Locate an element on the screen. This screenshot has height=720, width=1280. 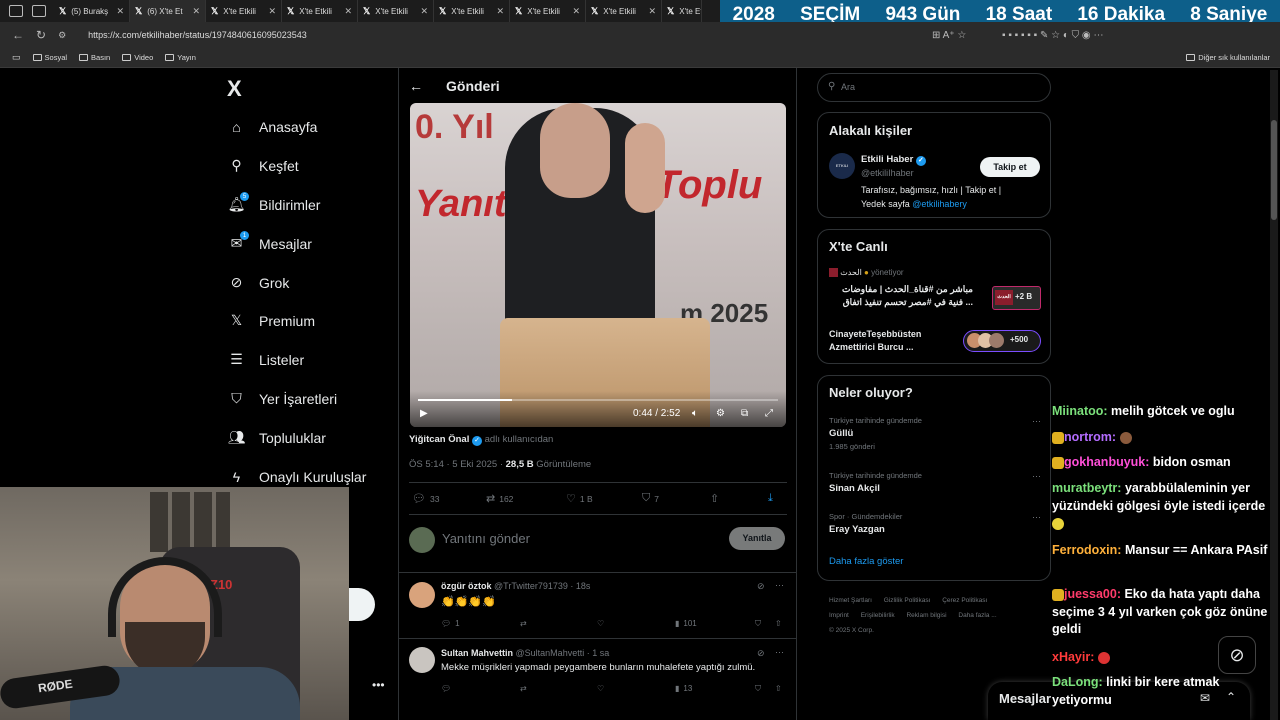
bio-link: @etkilihabery is located at coordinates (939, 204).